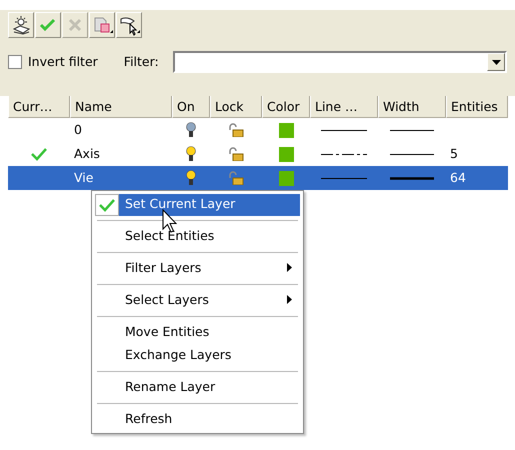 This screenshot has width=515, height=450. Describe the element at coordinates (141, 61) in the screenshot. I see `filter-label: Filter:` at that location.